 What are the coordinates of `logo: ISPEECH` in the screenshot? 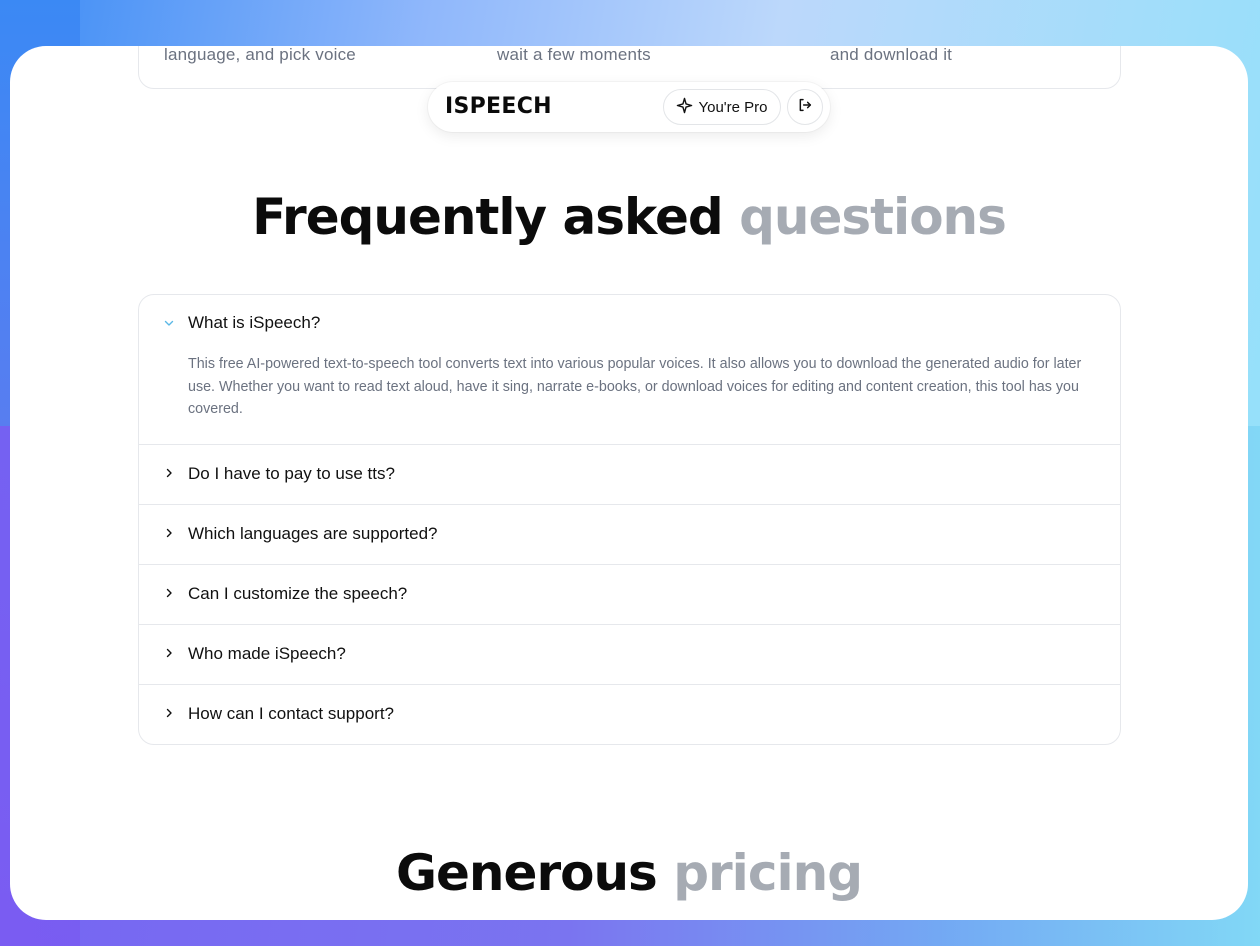 It's located at (498, 106).